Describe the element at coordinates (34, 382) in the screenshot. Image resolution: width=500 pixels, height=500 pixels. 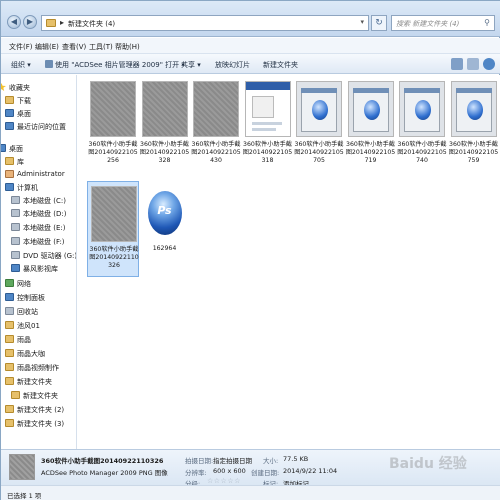
I see `sidebar-item-label: 新建文件夹` at that location.